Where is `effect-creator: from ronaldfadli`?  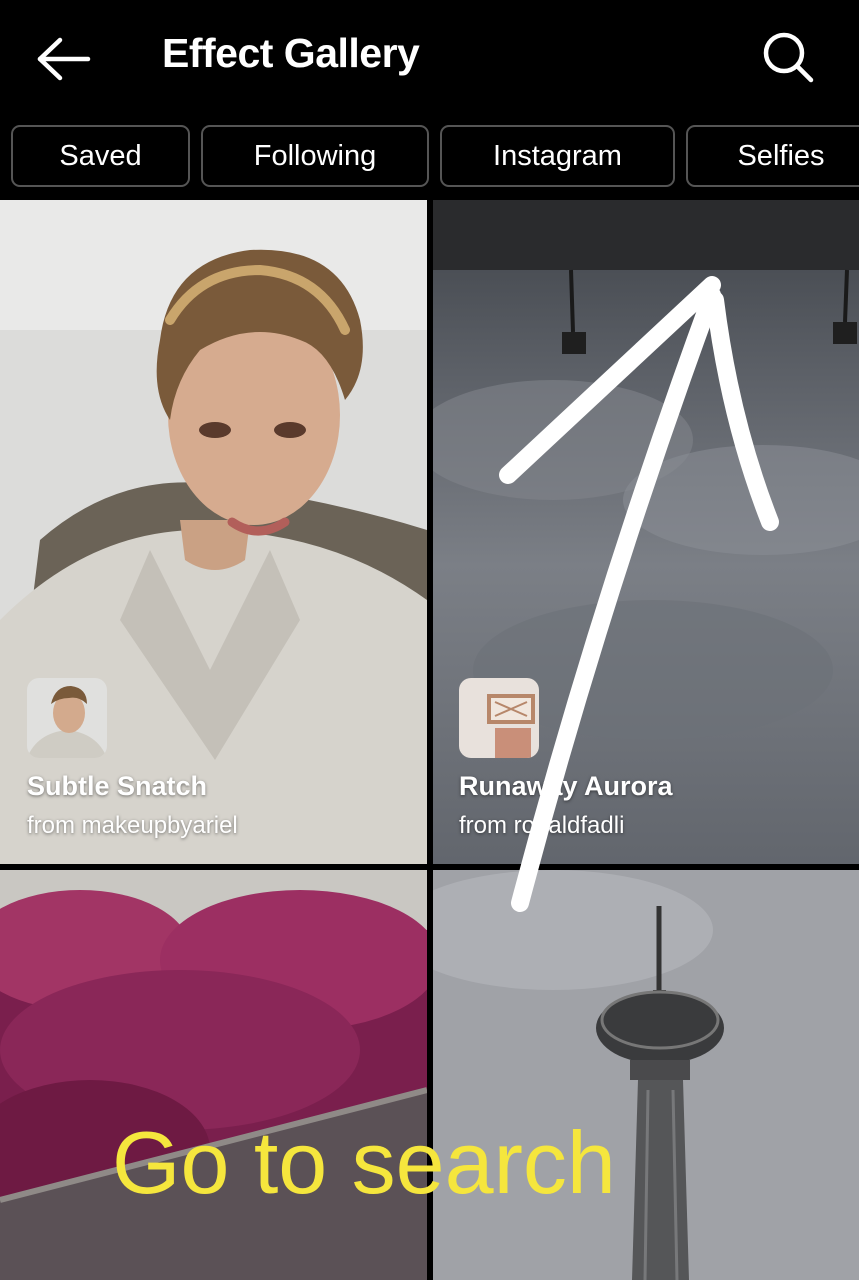 effect-creator: from ronaldfadli is located at coordinates (542, 825).